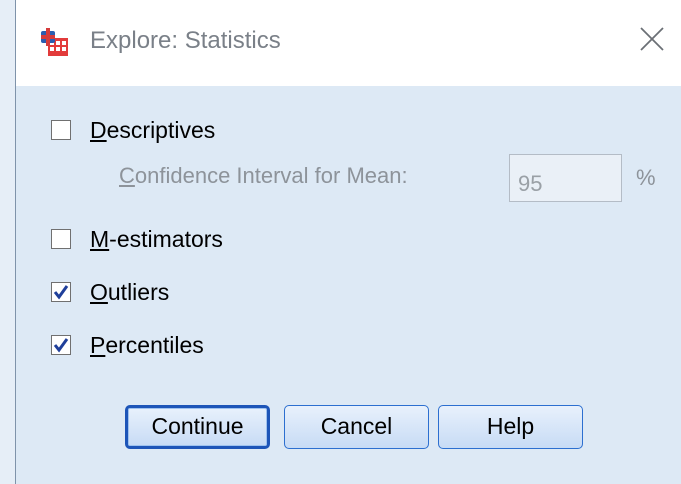 The image size is (681, 484). I want to click on help-button: Help, so click(510, 427).